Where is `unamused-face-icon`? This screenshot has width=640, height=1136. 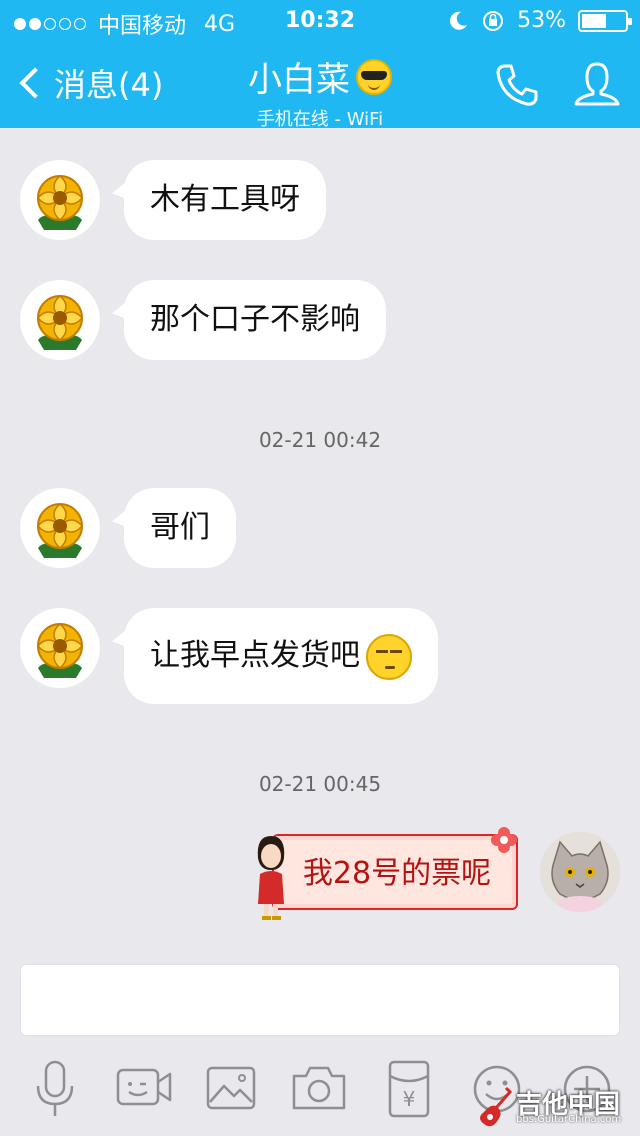
unamused-face-icon is located at coordinates (389, 656).